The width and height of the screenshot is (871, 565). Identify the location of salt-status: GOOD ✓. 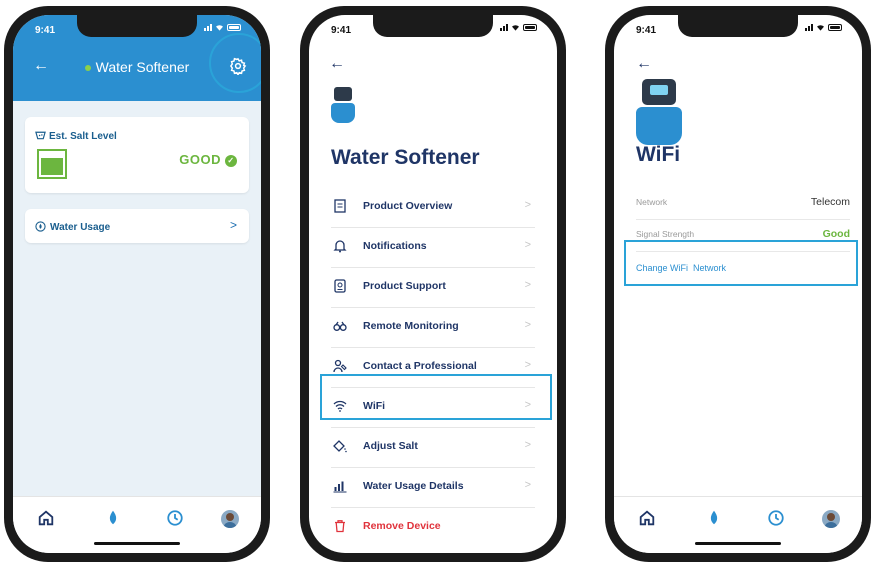
(208, 159).